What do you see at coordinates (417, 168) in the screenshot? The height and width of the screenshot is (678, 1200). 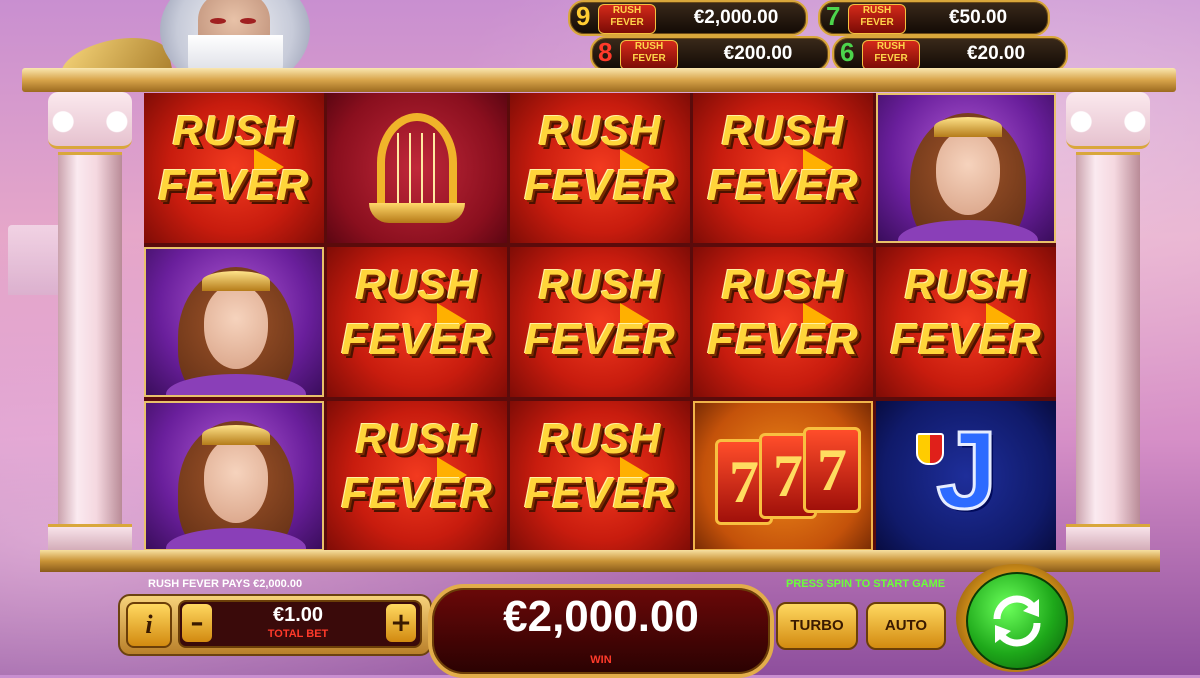 I see `lyre-symbol-icon` at bounding box center [417, 168].